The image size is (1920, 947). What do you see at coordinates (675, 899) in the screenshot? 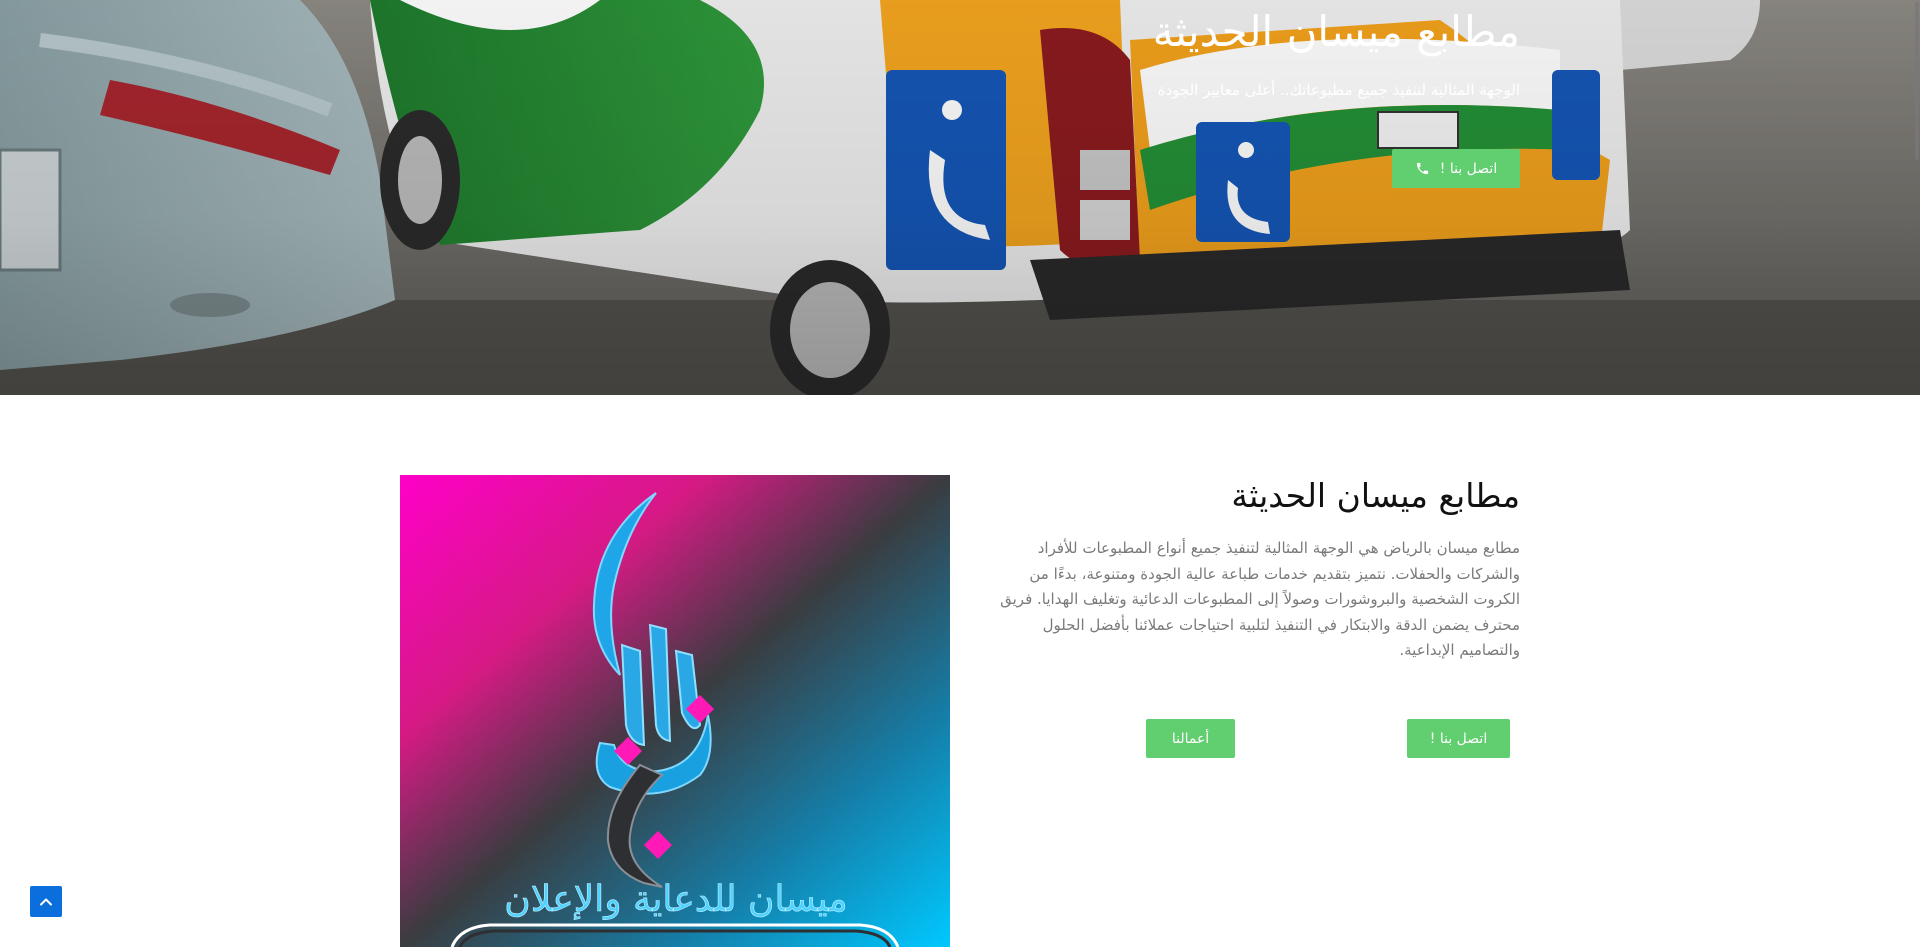
I see `logo-tagline: ميسان للدعاية والإعلان` at bounding box center [675, 899].